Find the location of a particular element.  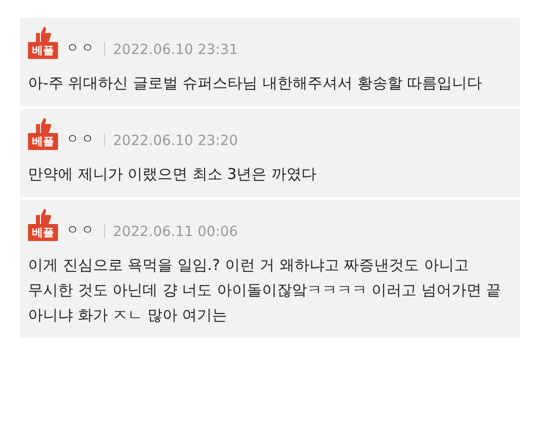

comment-date: 2022.06.11 00:06 is located at coordinates (175, 232).